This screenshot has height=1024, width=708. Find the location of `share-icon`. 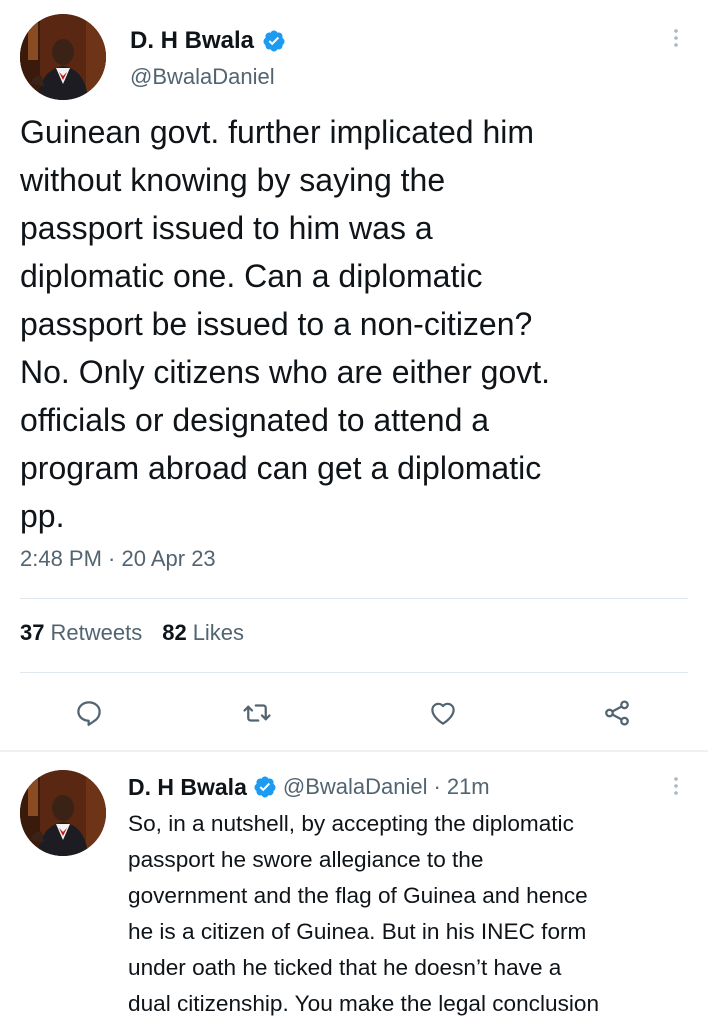

share-icon is located at coordinates (617, 713).